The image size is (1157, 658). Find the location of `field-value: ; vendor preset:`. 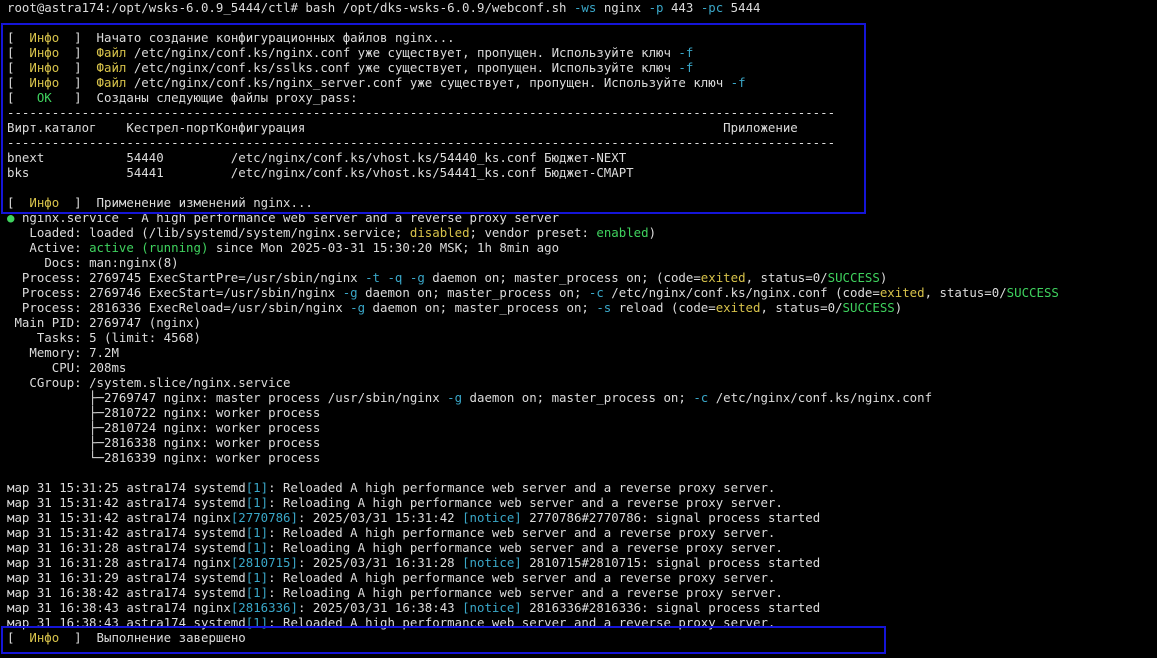

field-value: ; vendor preset: is located at coordinates (533, 232).